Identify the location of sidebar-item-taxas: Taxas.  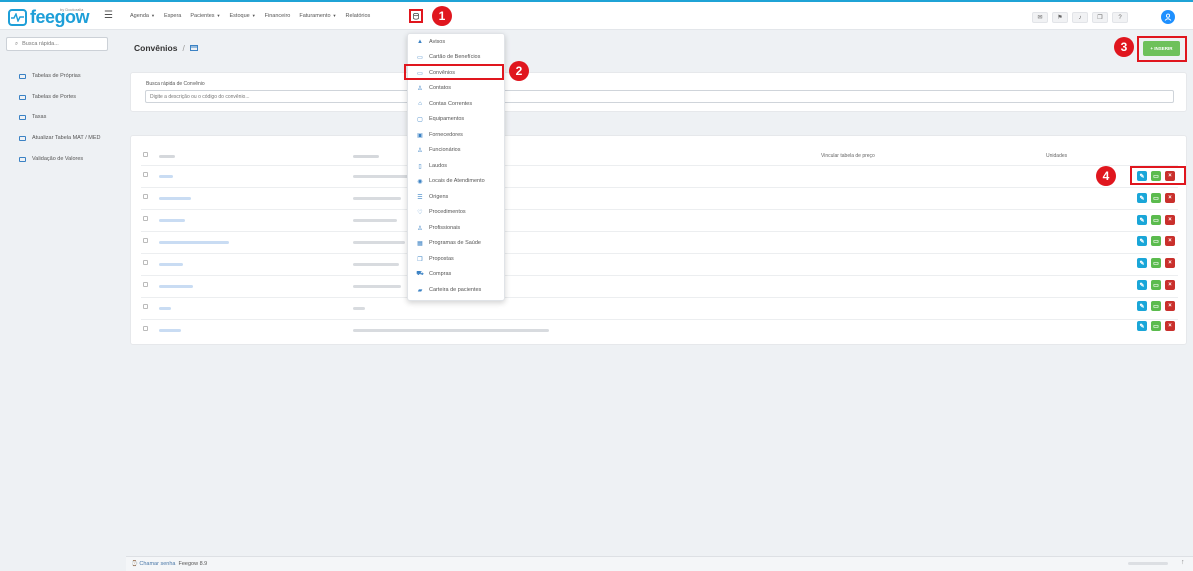
(32, 117).